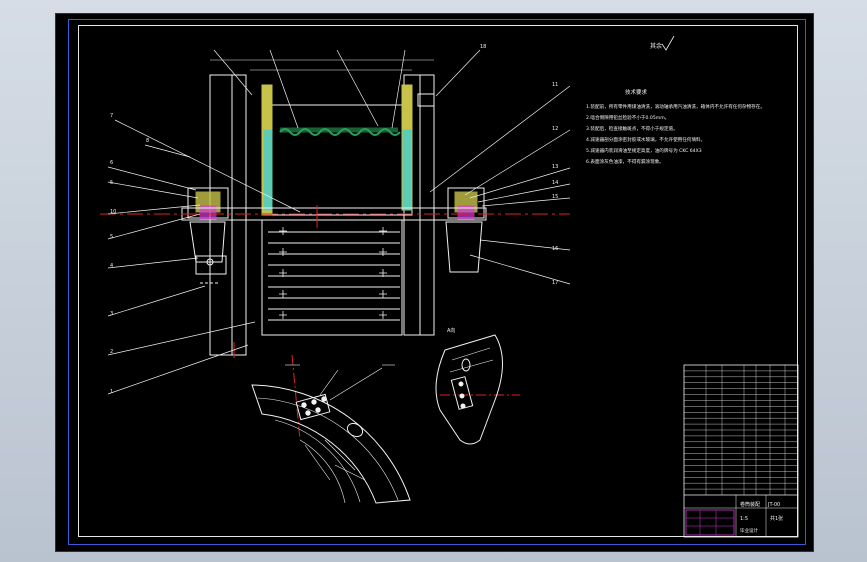  I want to click on callout-14: 14, so click(555, 183).